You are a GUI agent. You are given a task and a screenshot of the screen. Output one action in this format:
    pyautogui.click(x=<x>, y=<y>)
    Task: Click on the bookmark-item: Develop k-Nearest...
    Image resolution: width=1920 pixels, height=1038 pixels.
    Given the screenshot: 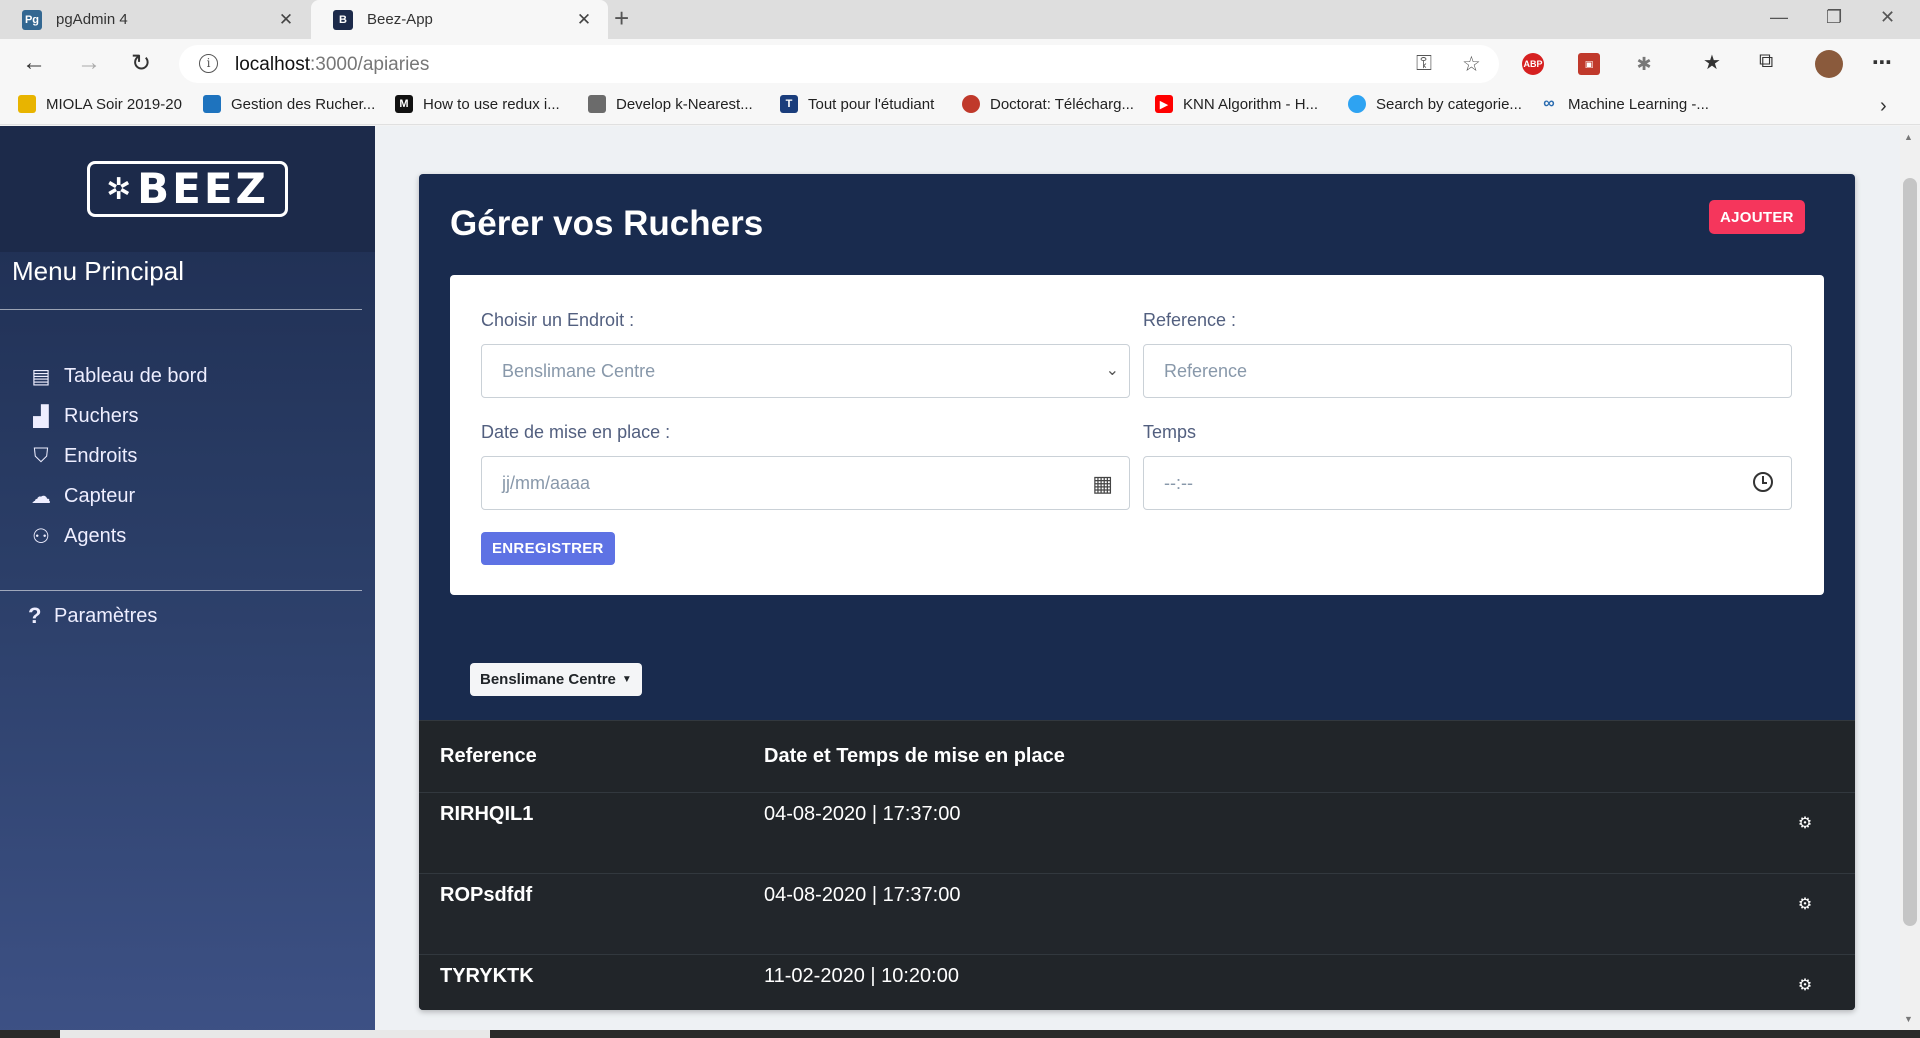 What is the action you would take?
    pyautogui.click(x=670, y=104)
    